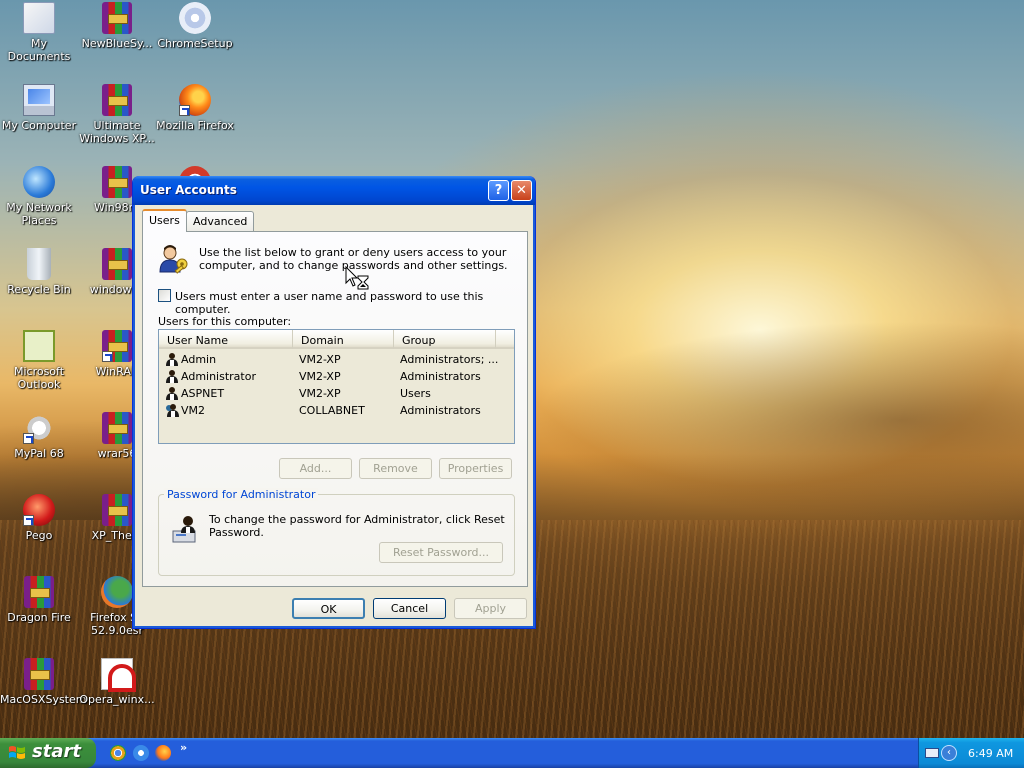 The width and height of the screenshot is (1024, 768). Describe the element at coordinates (39, 617) in the screenshot. I see `desktop-icon-label: Dragon Fire` at that location.